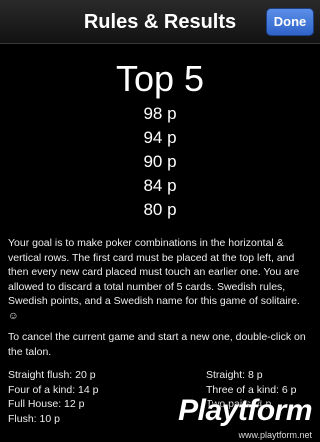  Describe the element at coordinates (160, 209) in the screenshot. I see `score-item: 80 p` at that location.